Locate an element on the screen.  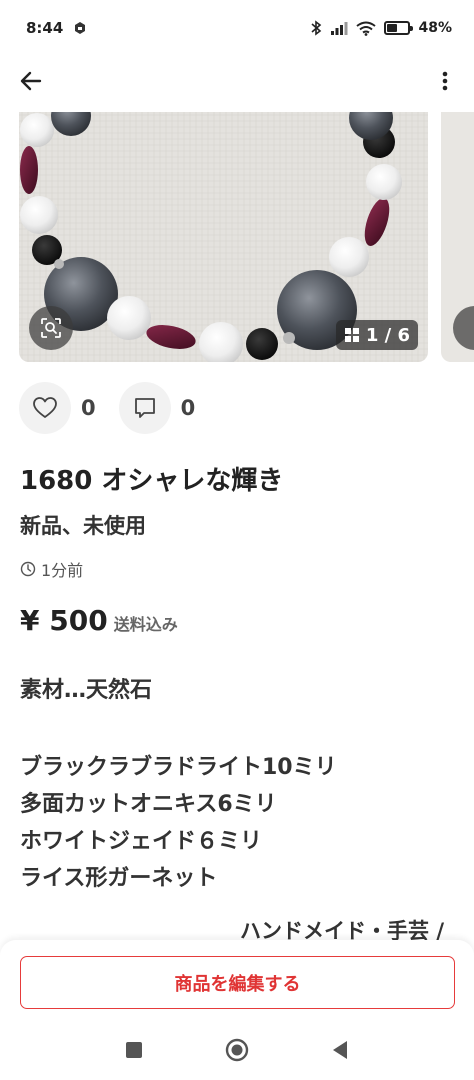
description-line: ライス形ガーネット is located at coordinates (119, 878).